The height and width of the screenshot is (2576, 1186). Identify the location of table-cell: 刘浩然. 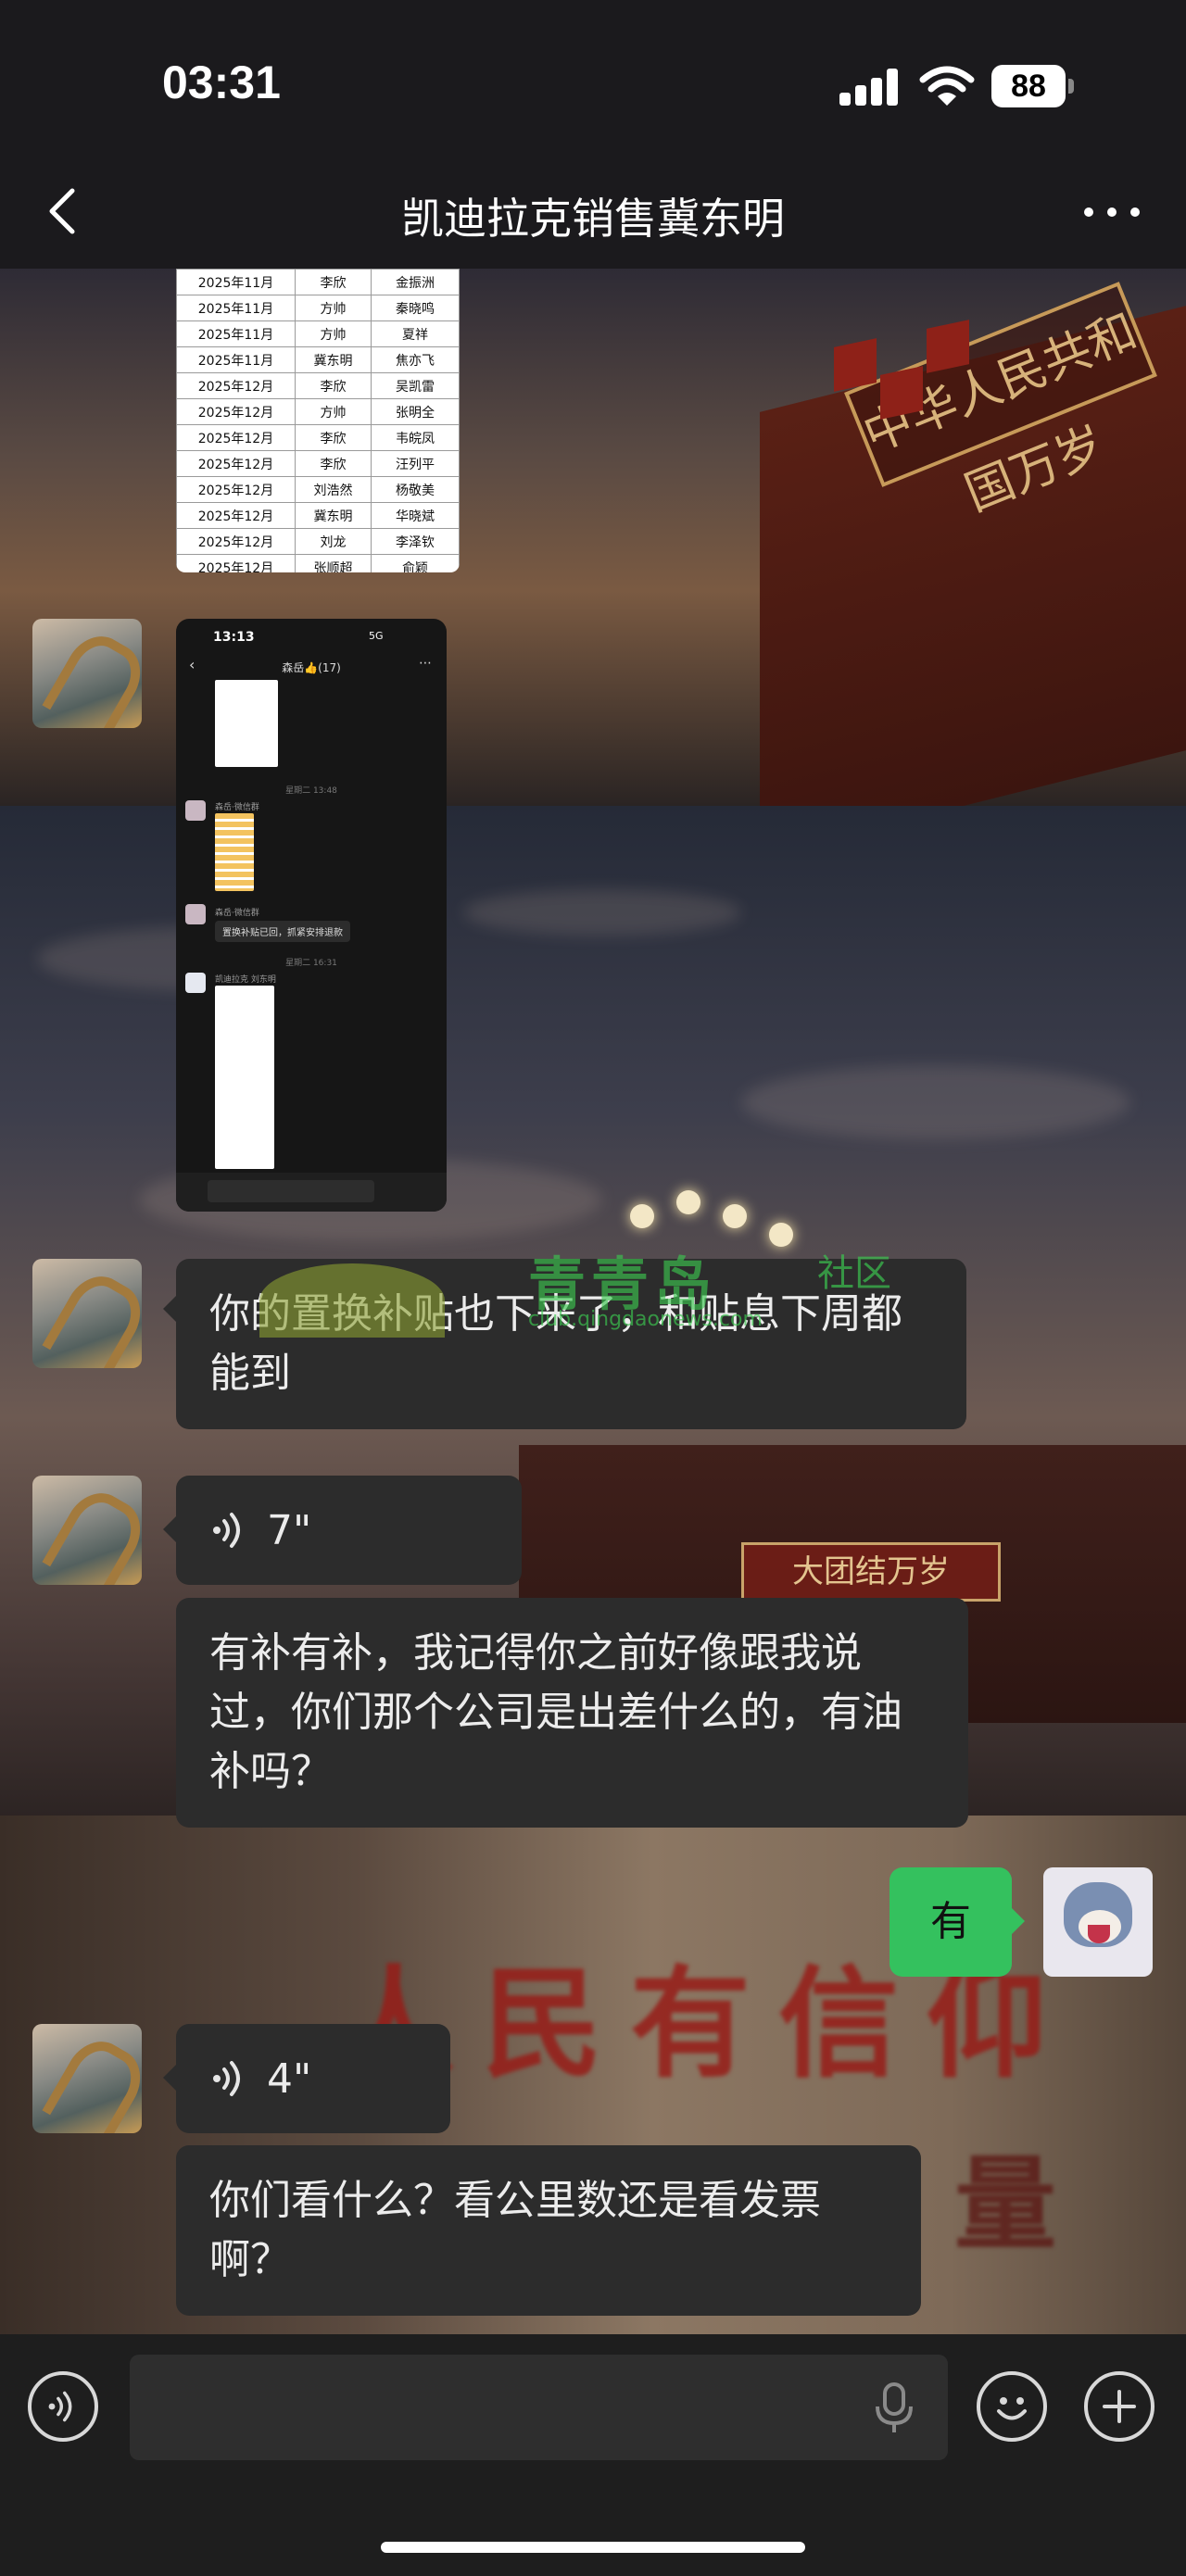
(333, 489).